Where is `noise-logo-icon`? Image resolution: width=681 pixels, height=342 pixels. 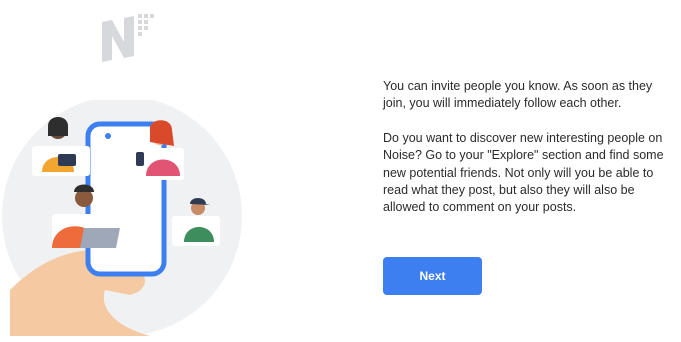 noise-logo-icon is located at coordinates (128, 38).